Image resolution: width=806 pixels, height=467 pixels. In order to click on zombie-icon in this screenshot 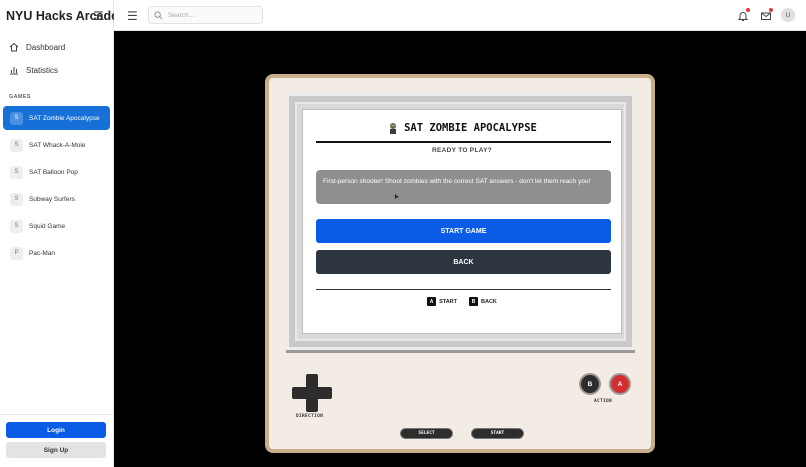, I will do `click(393, 128)`.